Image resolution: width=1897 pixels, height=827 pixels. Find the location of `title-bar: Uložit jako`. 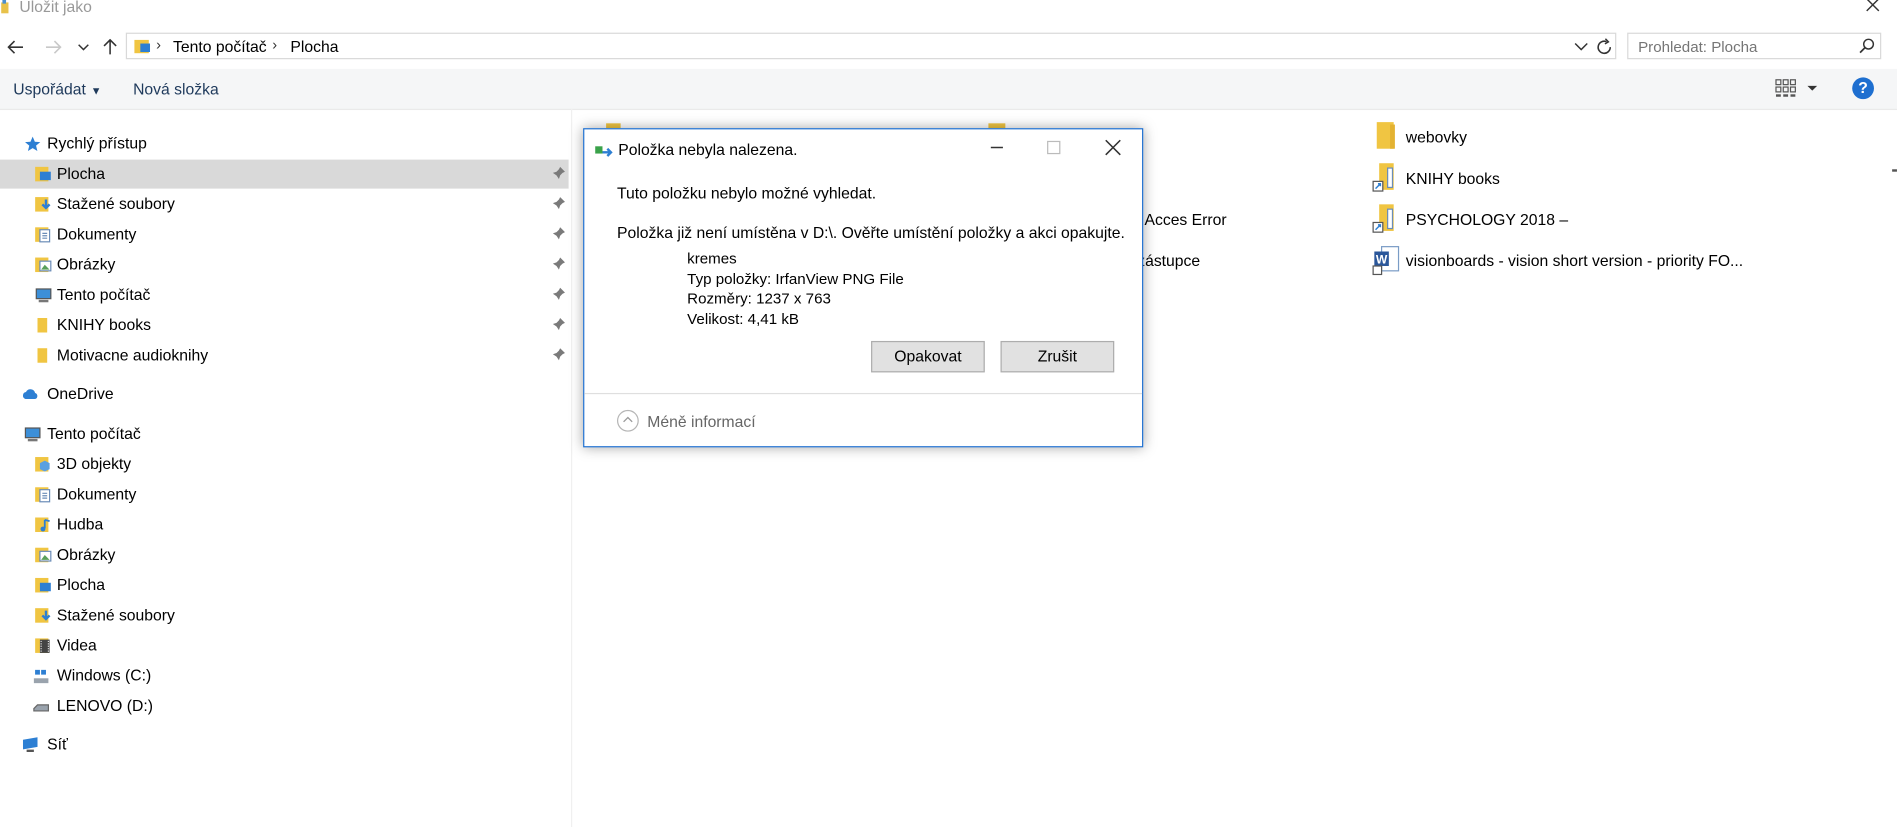

title-bar: Uložit jako is located at coordinates (948, 8).